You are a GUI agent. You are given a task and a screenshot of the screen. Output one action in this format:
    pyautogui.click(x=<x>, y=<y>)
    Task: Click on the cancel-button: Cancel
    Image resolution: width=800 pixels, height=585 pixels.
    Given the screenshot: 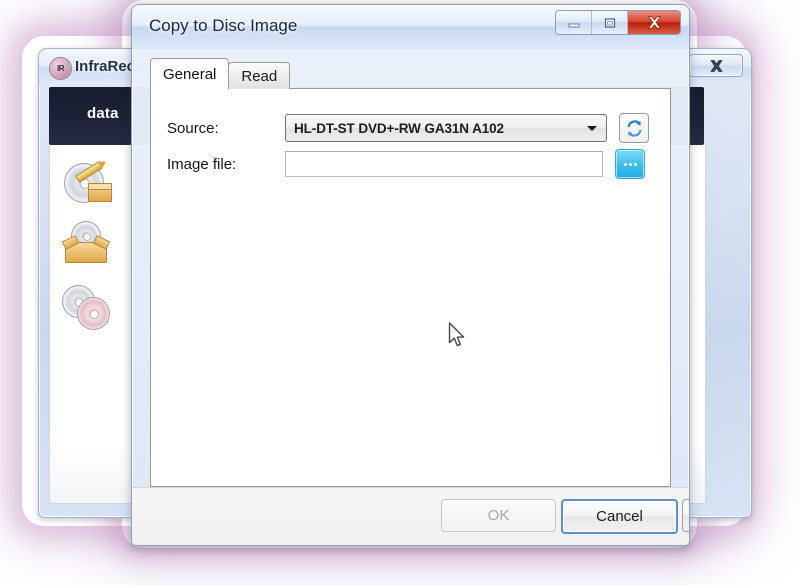 What is the action you would take?
    pyautogui.click(x=619, y=516)
    